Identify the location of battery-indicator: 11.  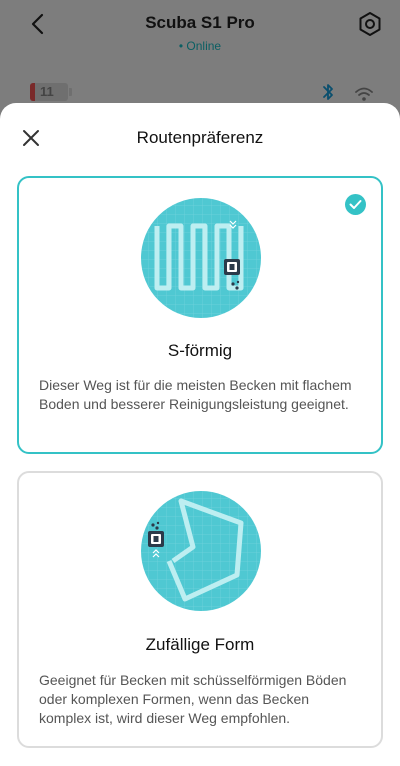
(51, 92).